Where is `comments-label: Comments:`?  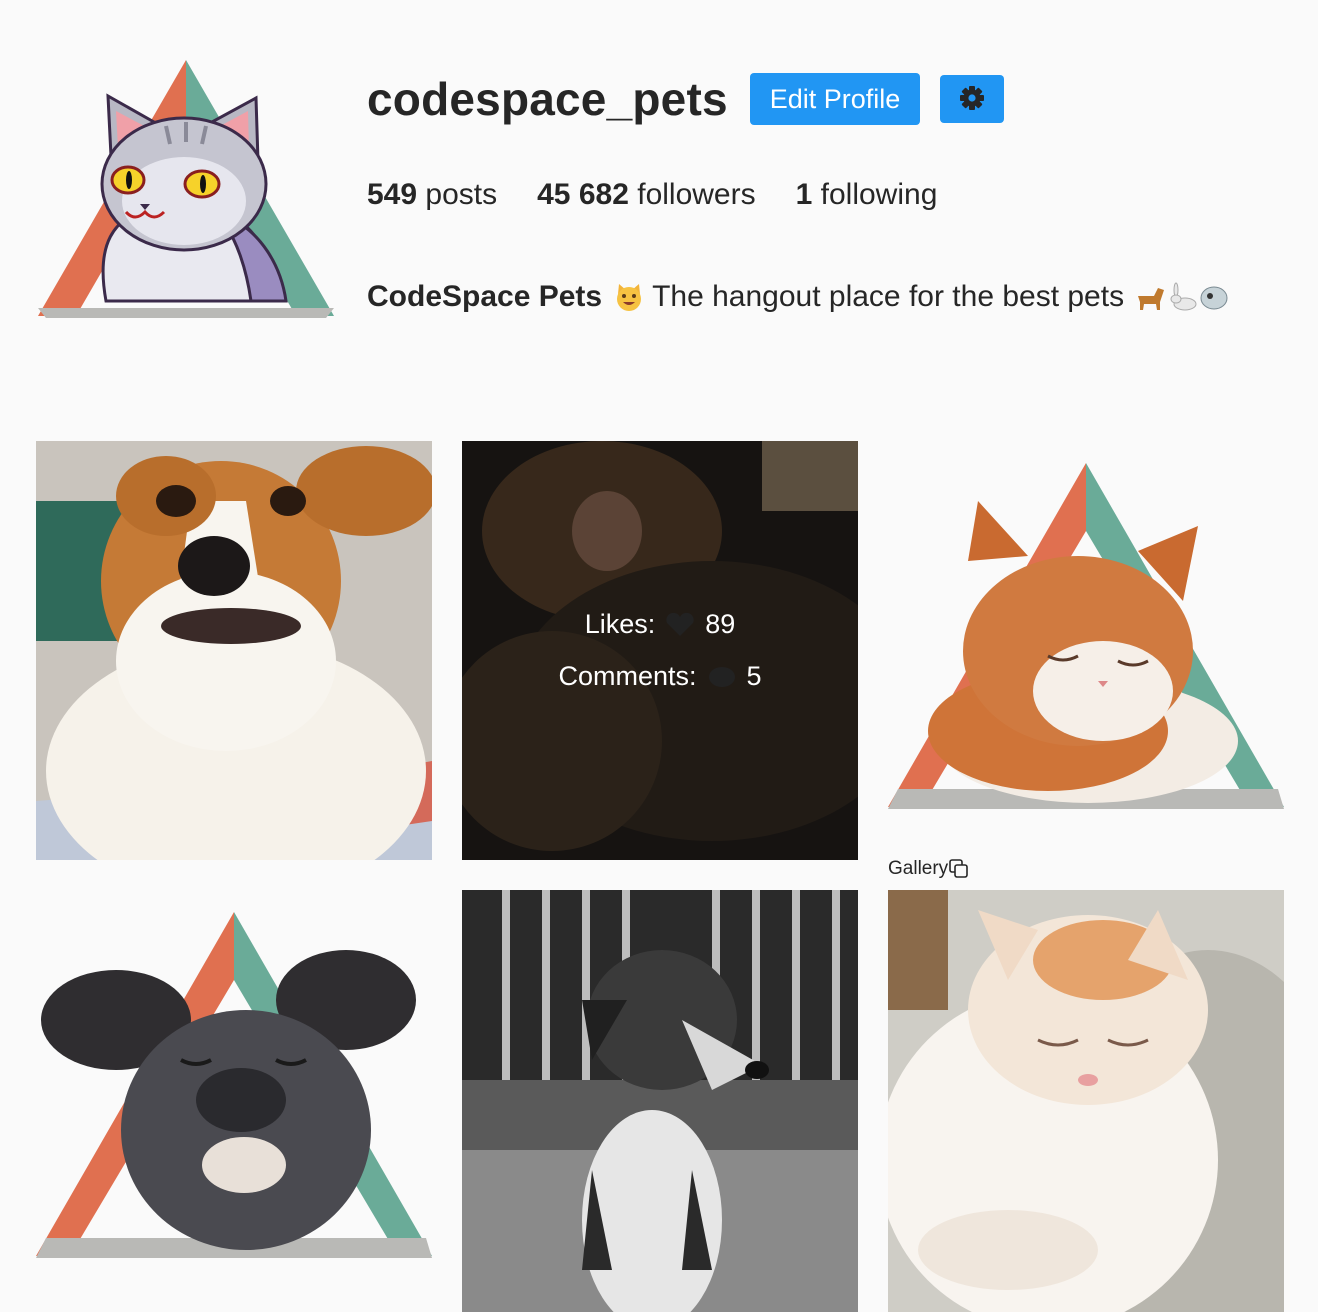
comments-label: Comments: is located at coordinates (627, 676).